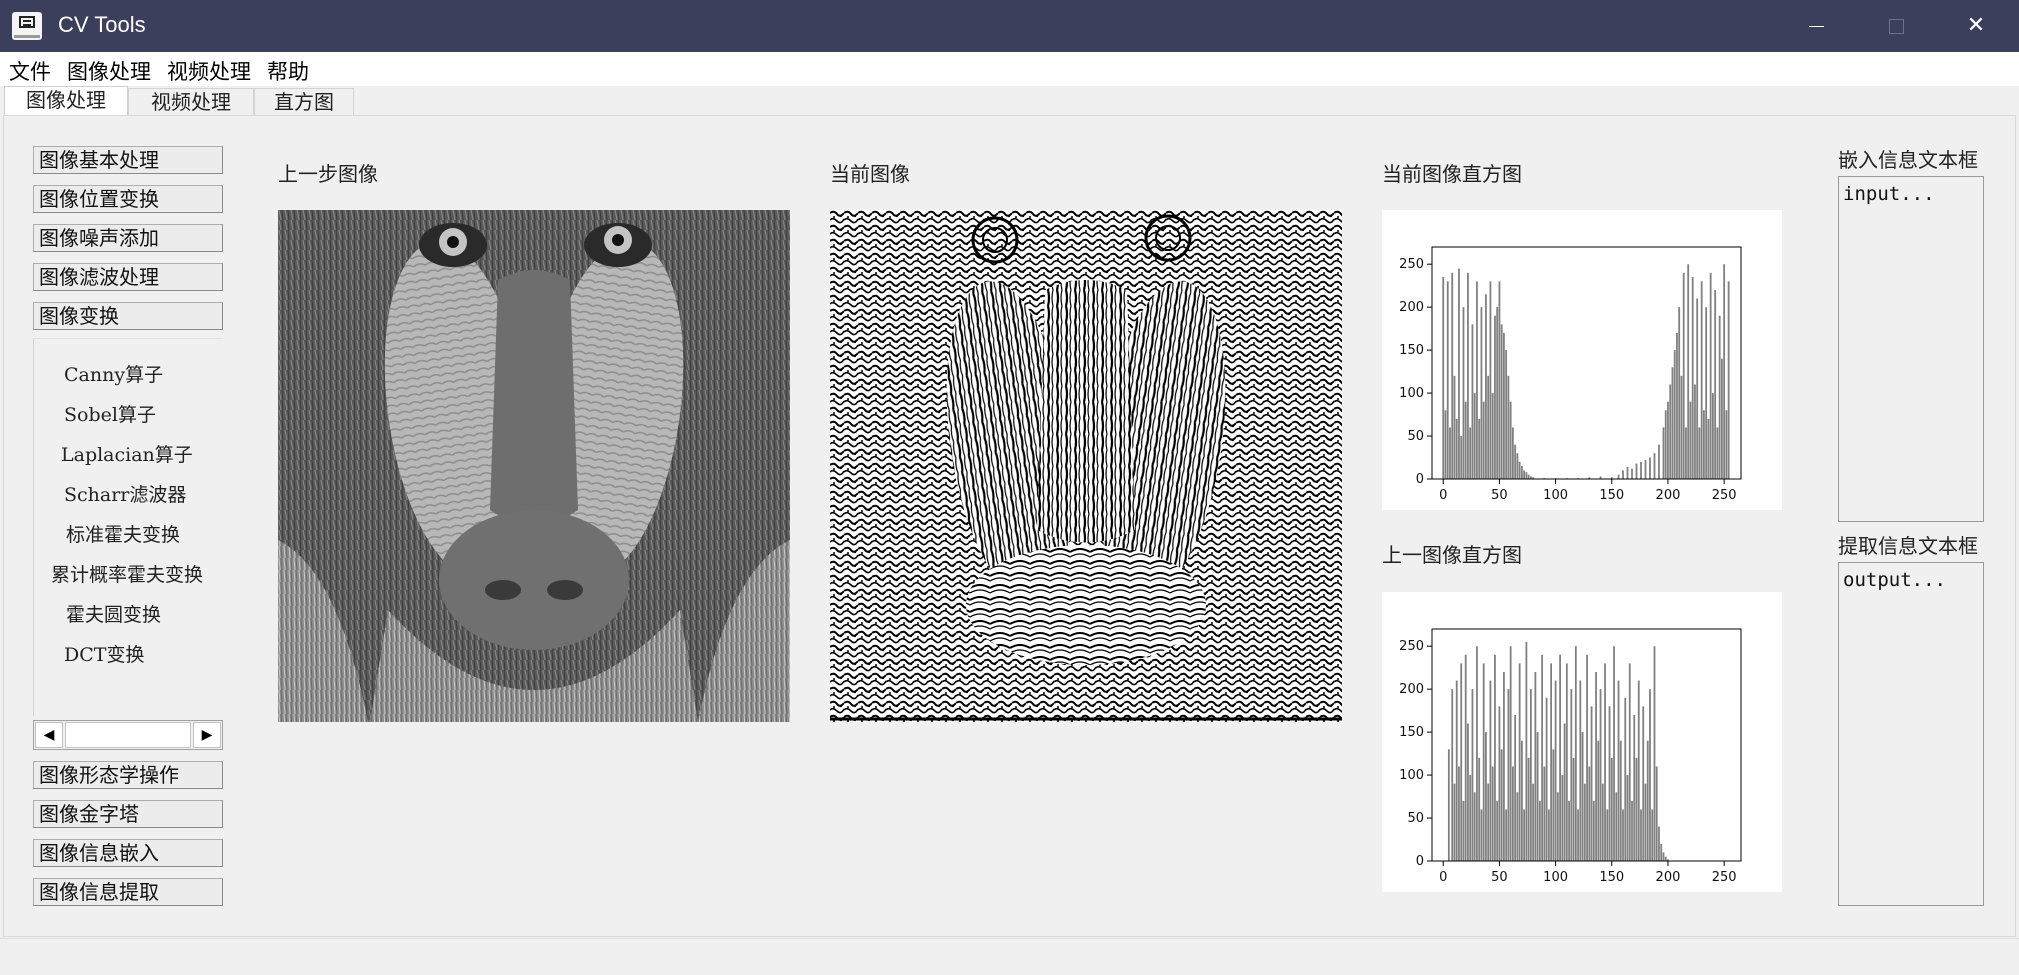 Image resolution: width=2019 pixels, height=975 pixels. Describe the element at coordinates (1976, 26) in the screenshot. I see `close-button: ✕` at that location.